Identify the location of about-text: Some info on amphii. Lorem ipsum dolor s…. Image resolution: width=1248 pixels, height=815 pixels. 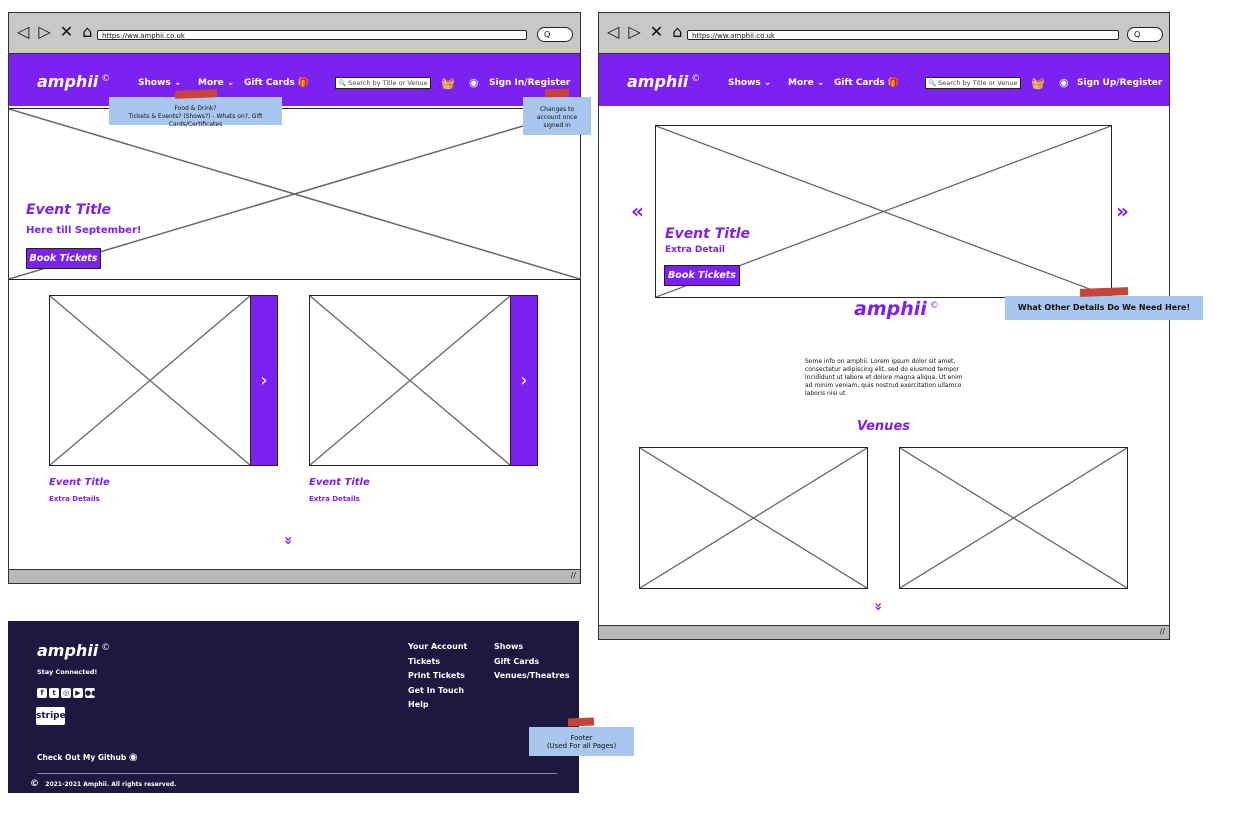
(884, 377).